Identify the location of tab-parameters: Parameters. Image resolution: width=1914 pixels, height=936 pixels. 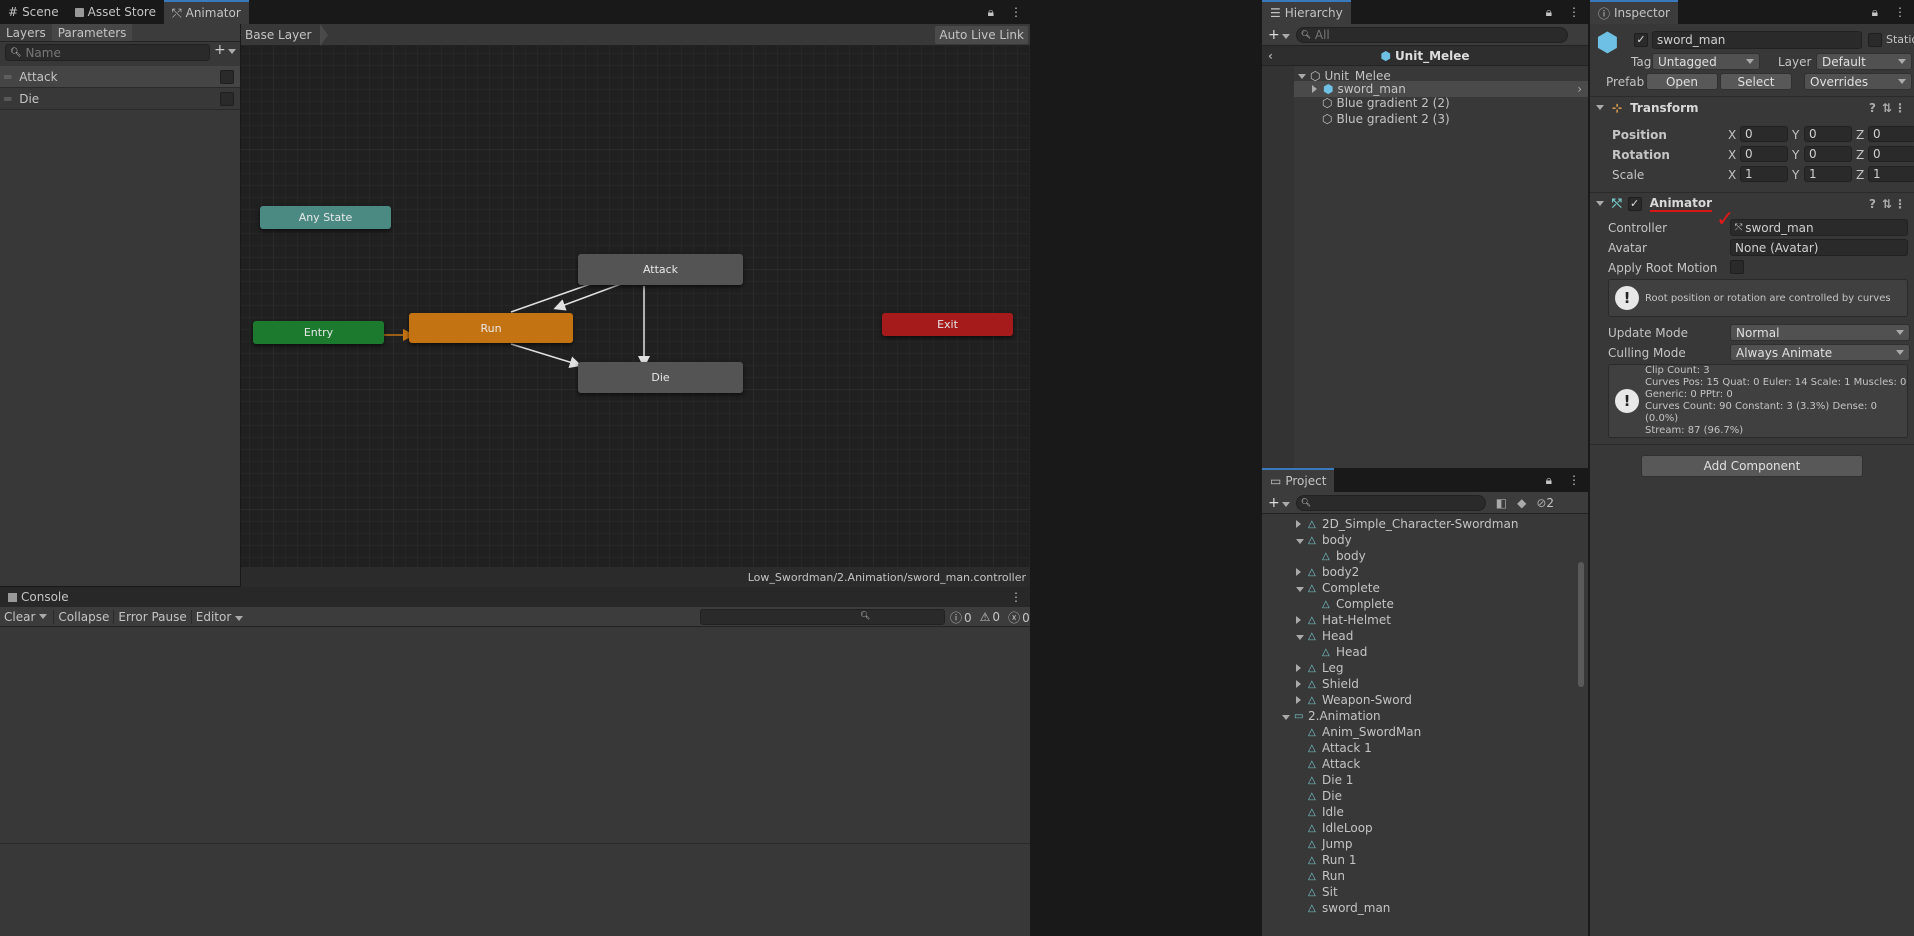
(92, 32).